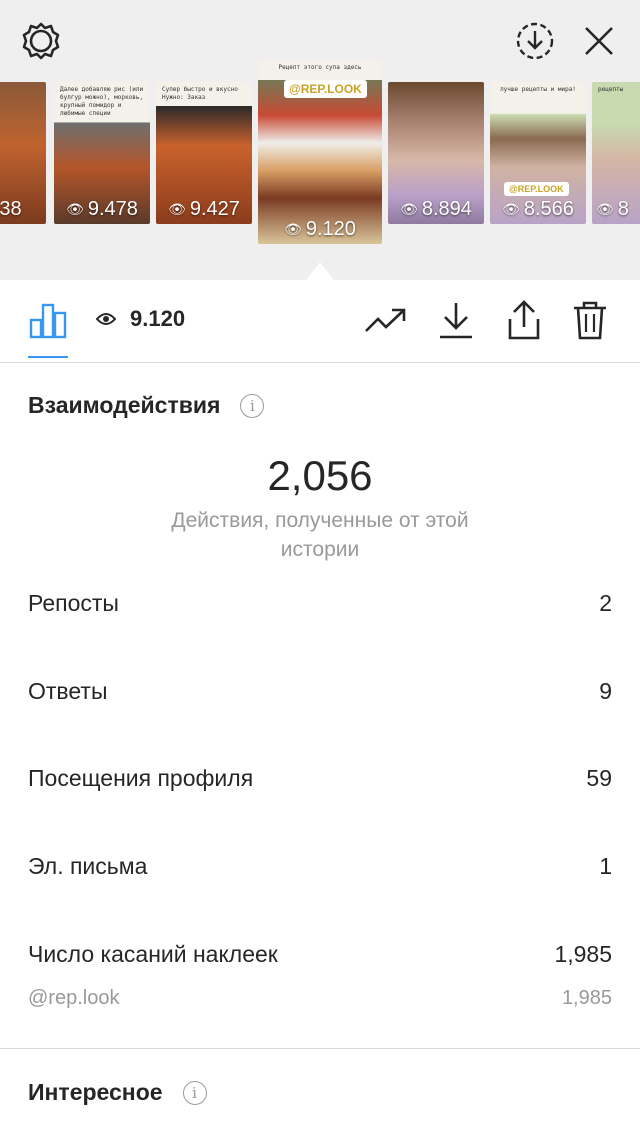 The height and width of the screenshot is (1137, 640). I want to click on metric-value: 1,985, so click(583, 954).